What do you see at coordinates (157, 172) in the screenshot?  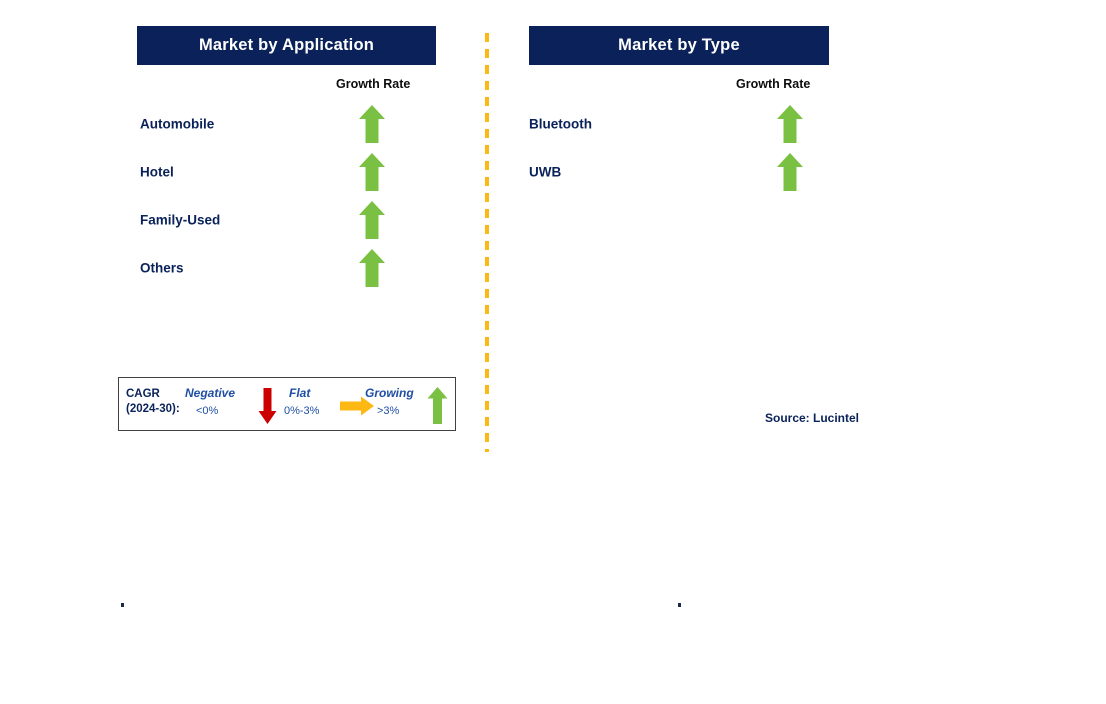 I see `segment-label-hotel: Hotel` at bounding box center [157, 172].